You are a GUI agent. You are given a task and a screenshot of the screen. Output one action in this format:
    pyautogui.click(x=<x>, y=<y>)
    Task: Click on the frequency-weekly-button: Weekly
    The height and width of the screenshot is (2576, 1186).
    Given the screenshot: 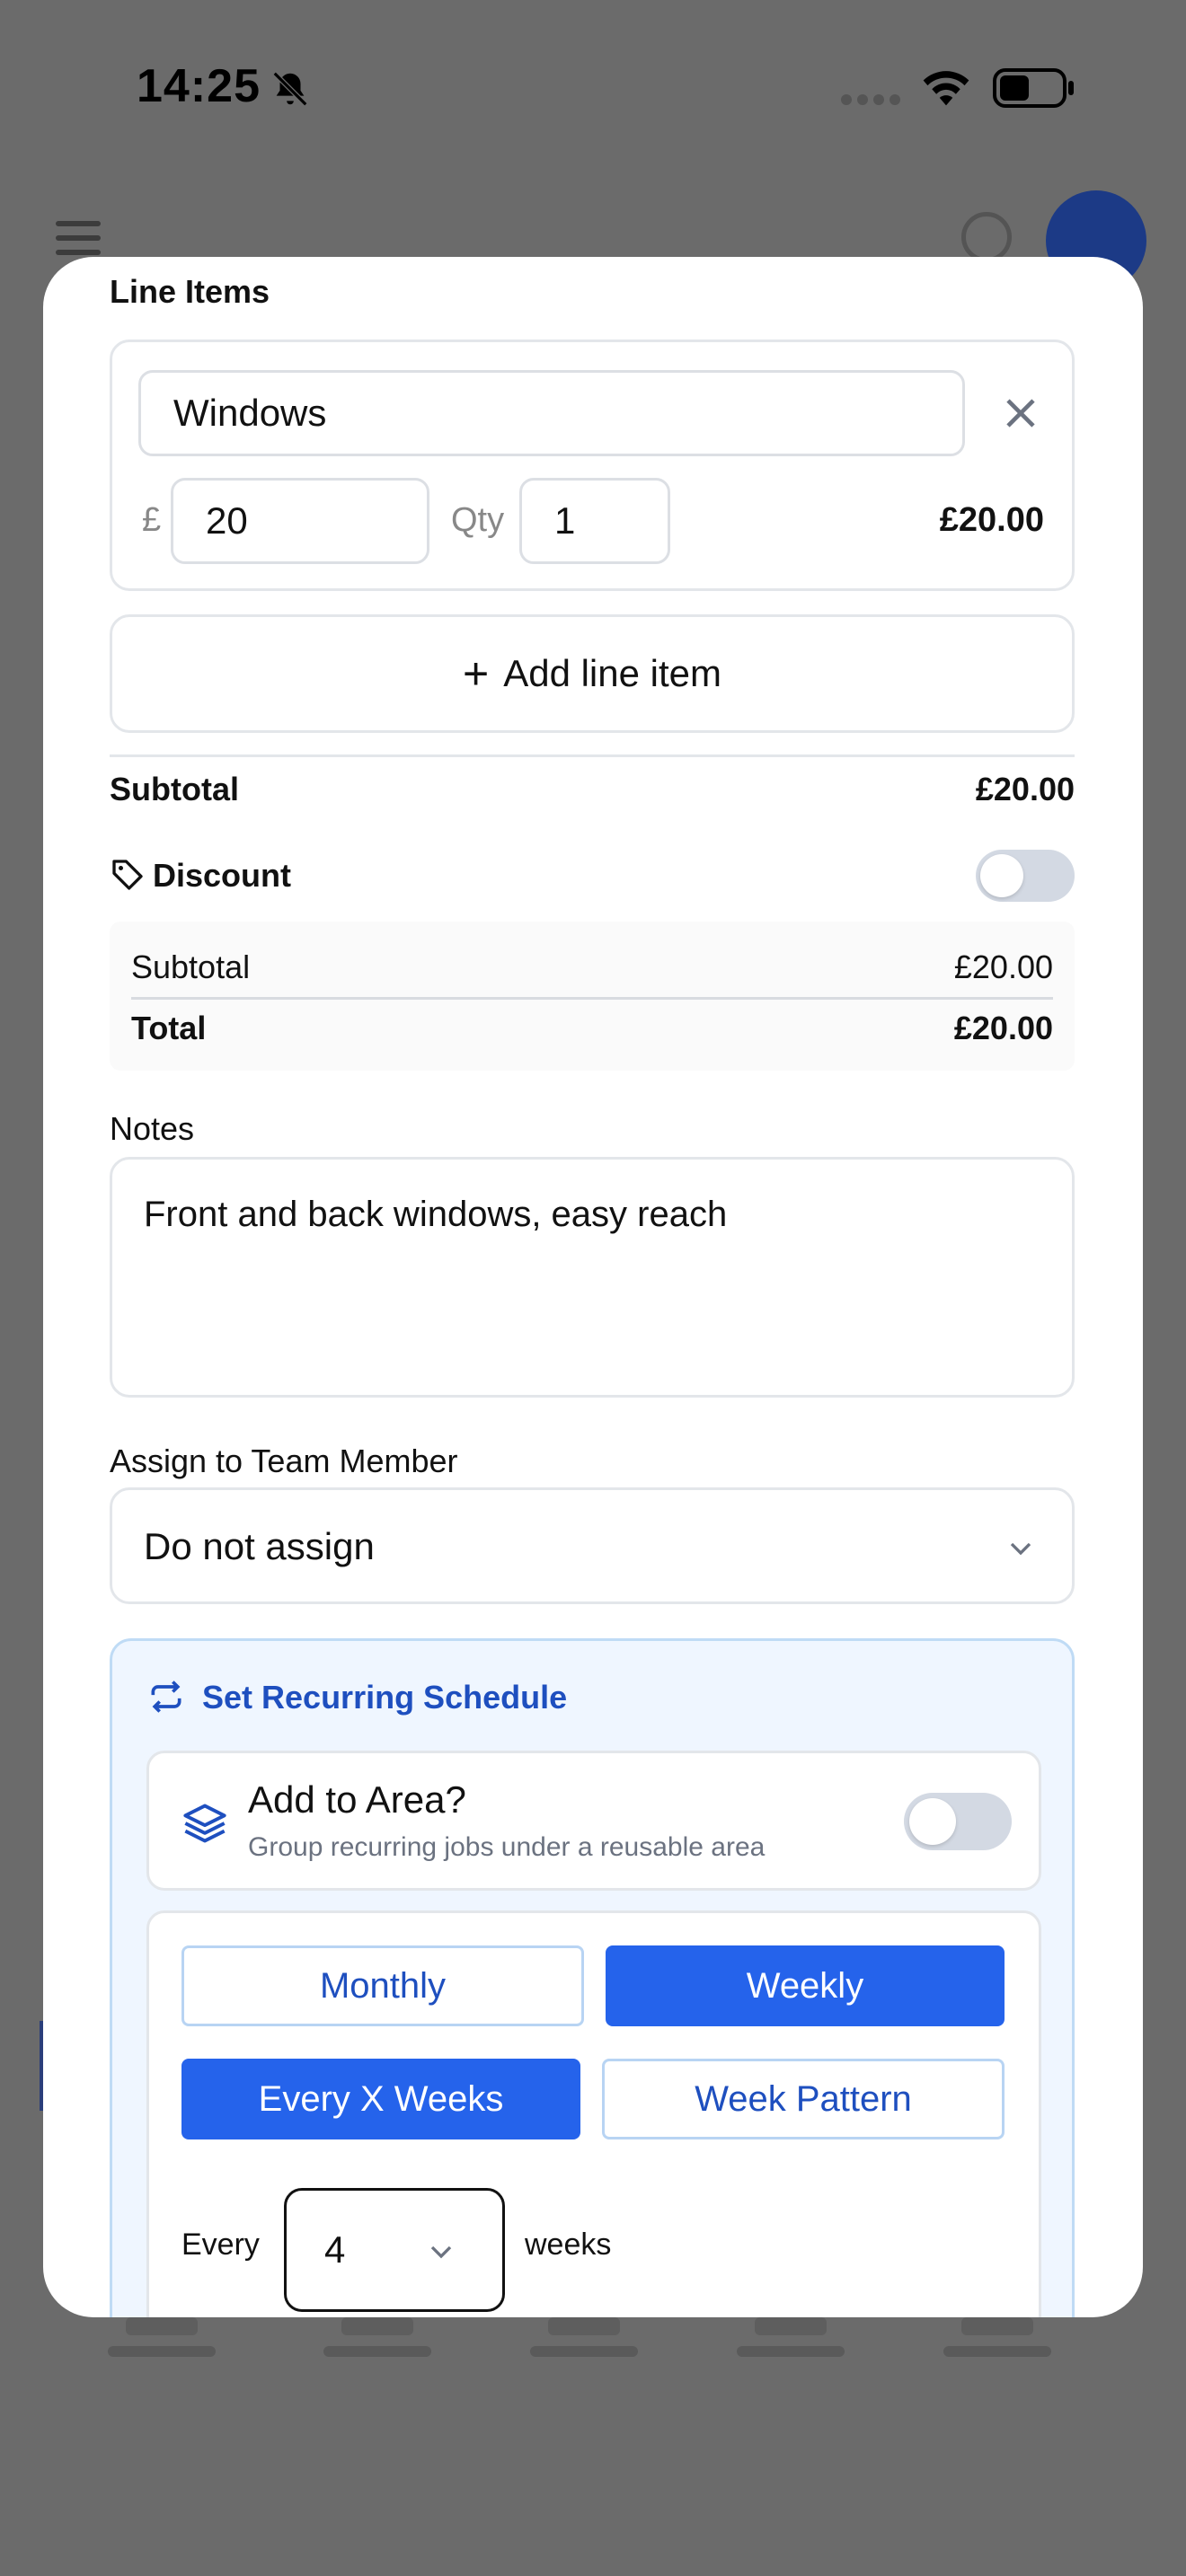 What is the action you would take?
    pyautogui.click(x=805, y=1985)
    